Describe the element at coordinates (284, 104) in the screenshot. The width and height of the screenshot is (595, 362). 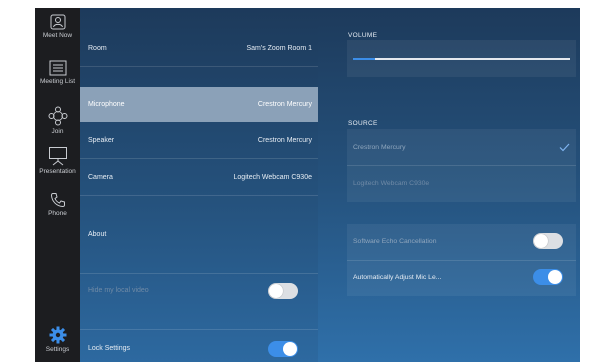
I see `microphone-value: Crestron Mercury` at that location.